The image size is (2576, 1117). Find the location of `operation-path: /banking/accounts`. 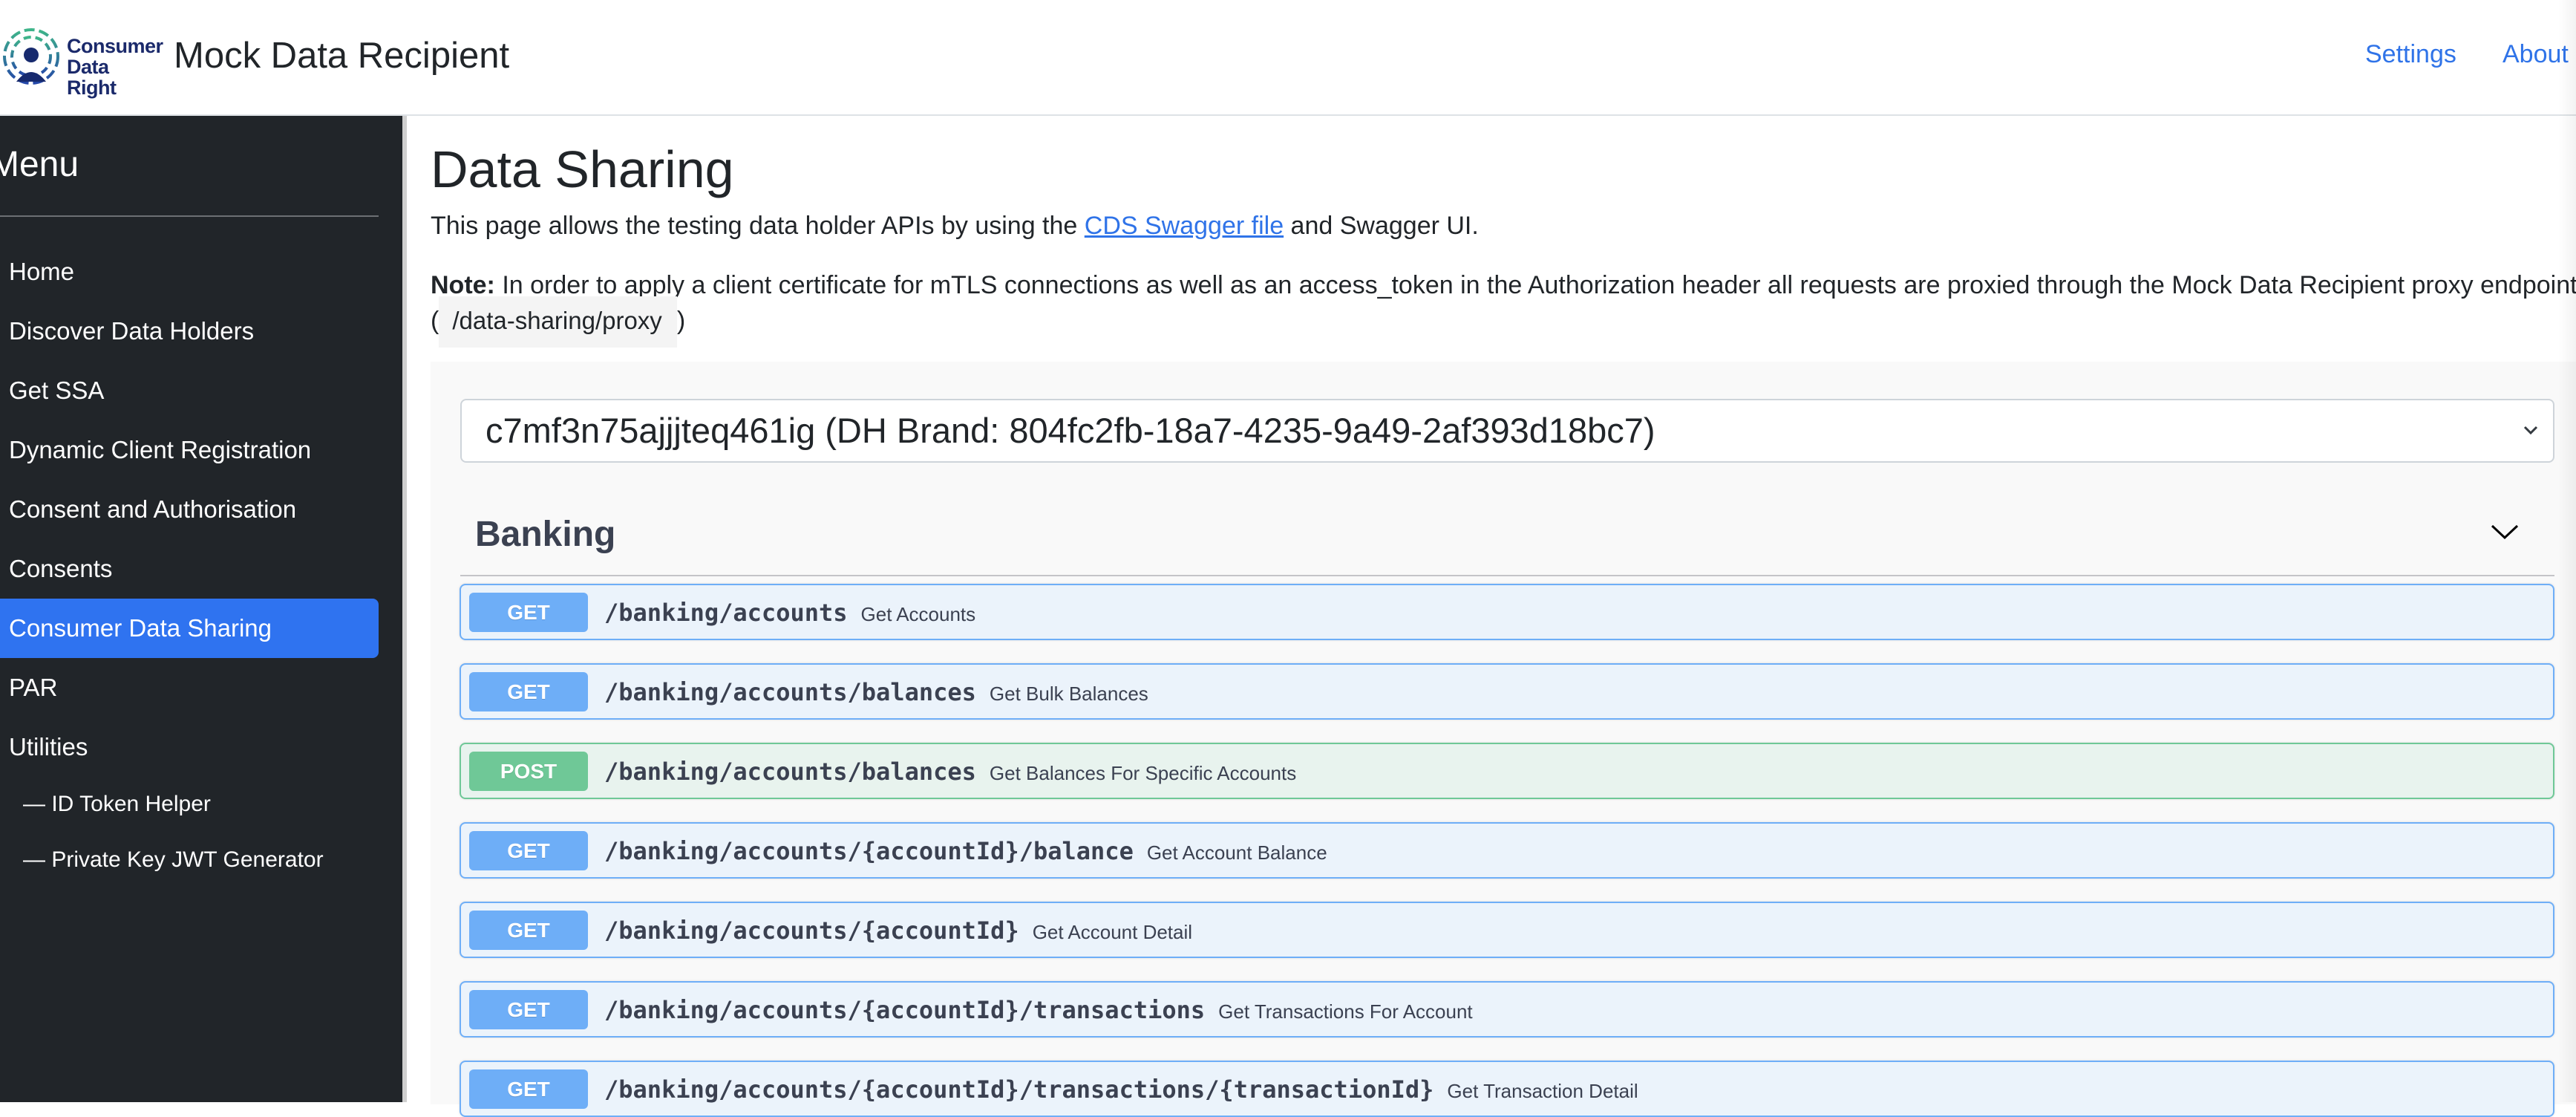

operation-path: /banking/accounts is located at coordinates (726, 613).